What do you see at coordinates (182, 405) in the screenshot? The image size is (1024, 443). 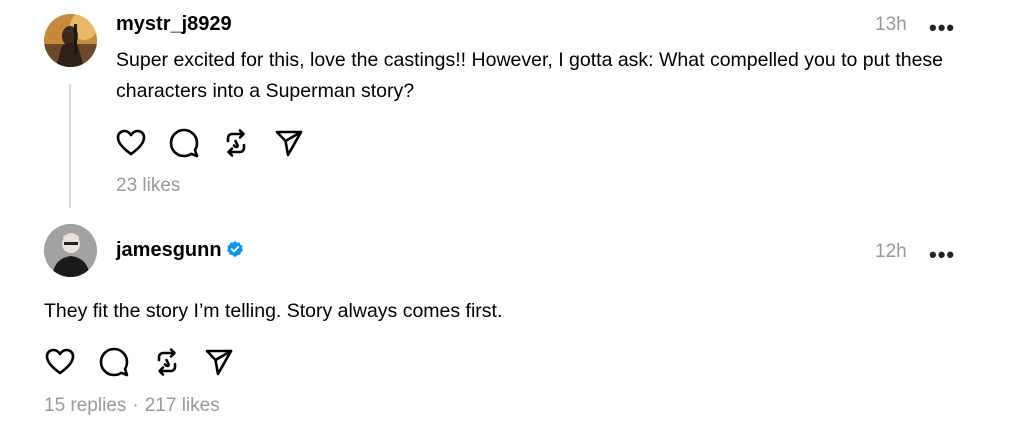 I see `likes-count: 217 likes` at bounding box center [182, 405].